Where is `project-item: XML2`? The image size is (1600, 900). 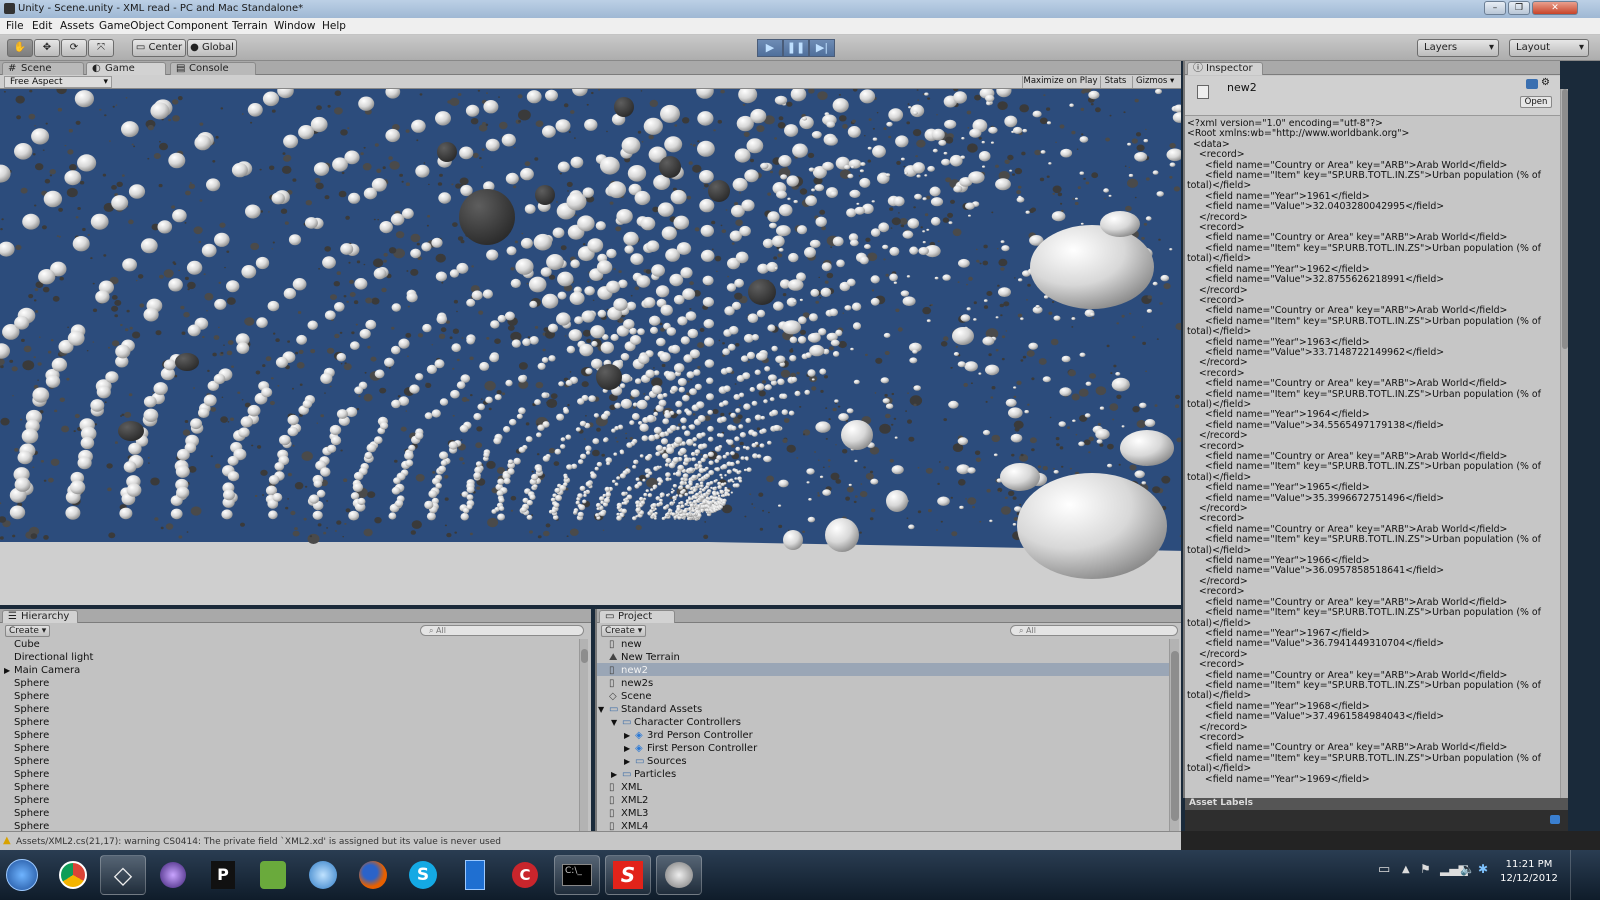 project-item: XML2 is located at coordinates (634, 800).